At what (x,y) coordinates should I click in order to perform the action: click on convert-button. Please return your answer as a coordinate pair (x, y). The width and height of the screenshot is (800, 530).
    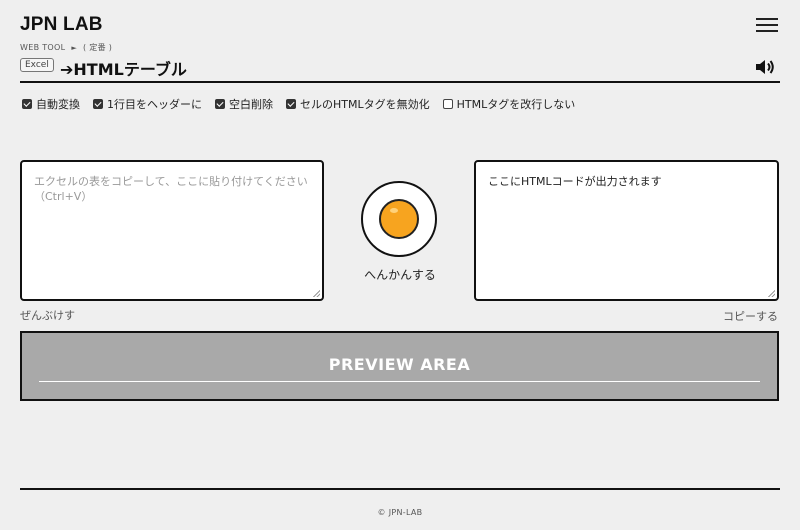
    Looking at the image, I should click on (399, 219).